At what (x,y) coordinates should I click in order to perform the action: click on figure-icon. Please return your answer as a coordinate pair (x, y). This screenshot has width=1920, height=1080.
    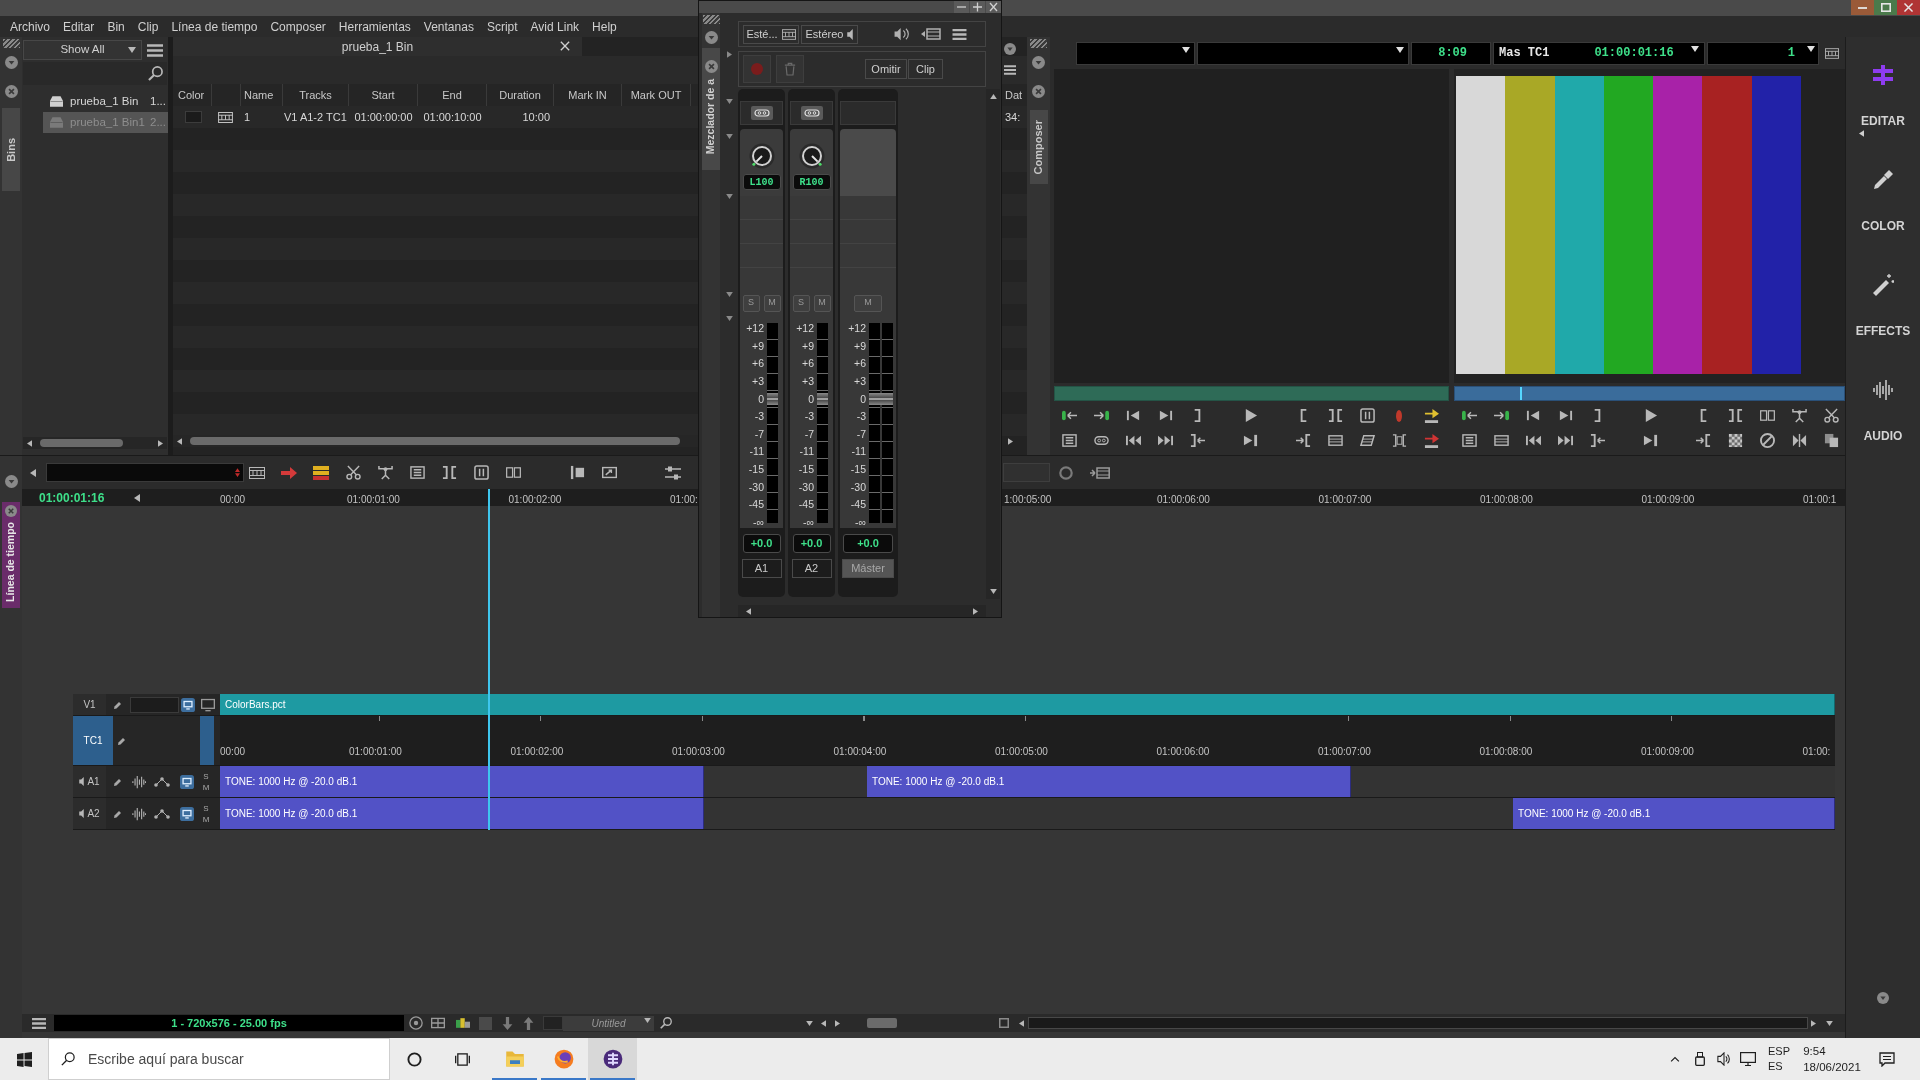
    Looking at the image, I should click on (385, 472).